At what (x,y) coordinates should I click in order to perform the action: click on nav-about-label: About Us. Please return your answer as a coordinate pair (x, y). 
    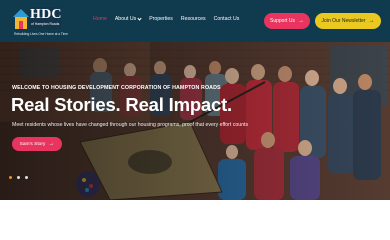
    Looking at the image, I should click on (125, 19).